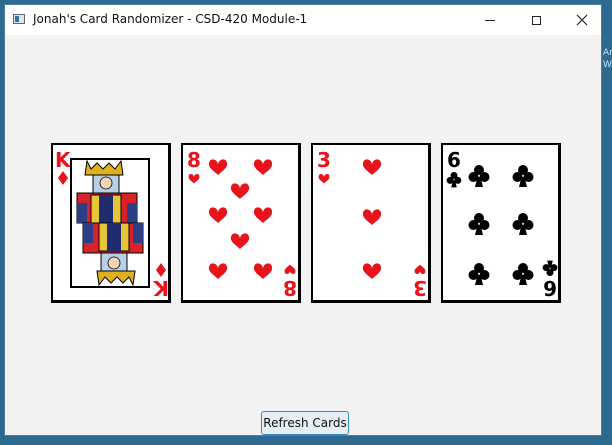 The width and height of the screenshot is (612, 445). I want to click on card-face: K K, so click(112, 224).